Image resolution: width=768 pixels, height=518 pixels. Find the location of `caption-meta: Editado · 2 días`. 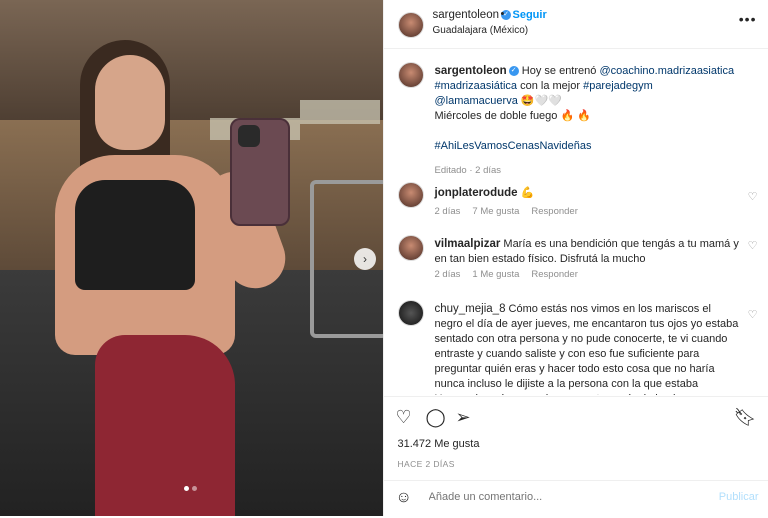

caption-meta: Editado · 2 días is located at coordinates (474, 170).